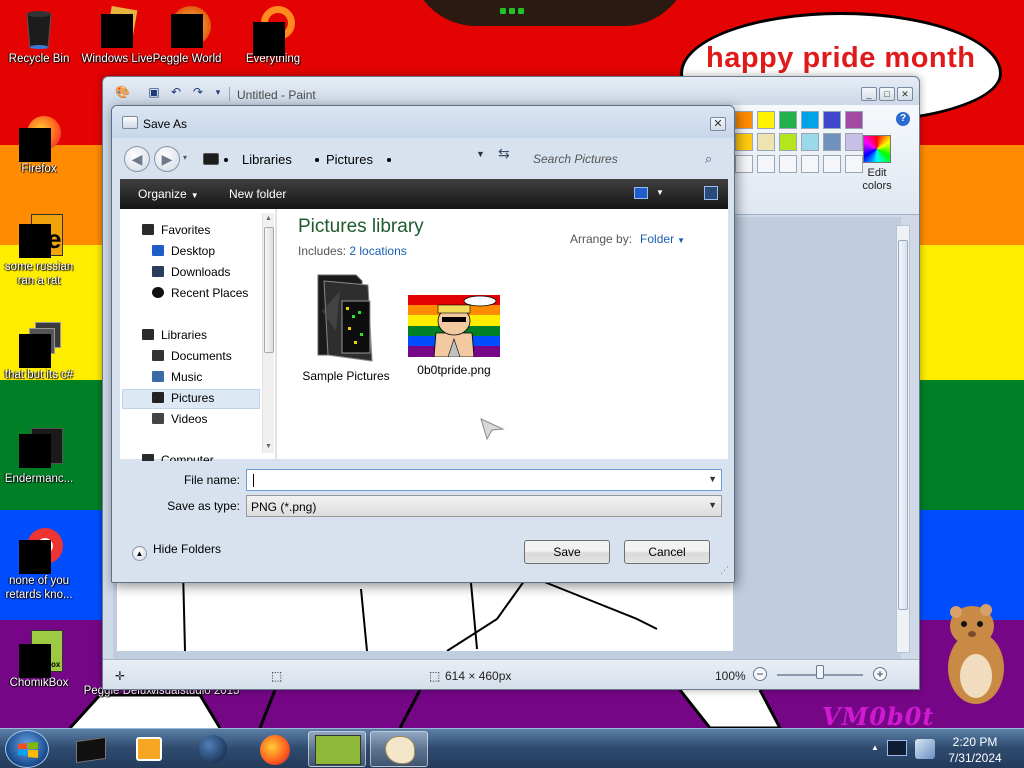 The width and height of the screenshot is (1024, 768). I want to click on nav-item-downloads: Downloads, so click(191, 272).